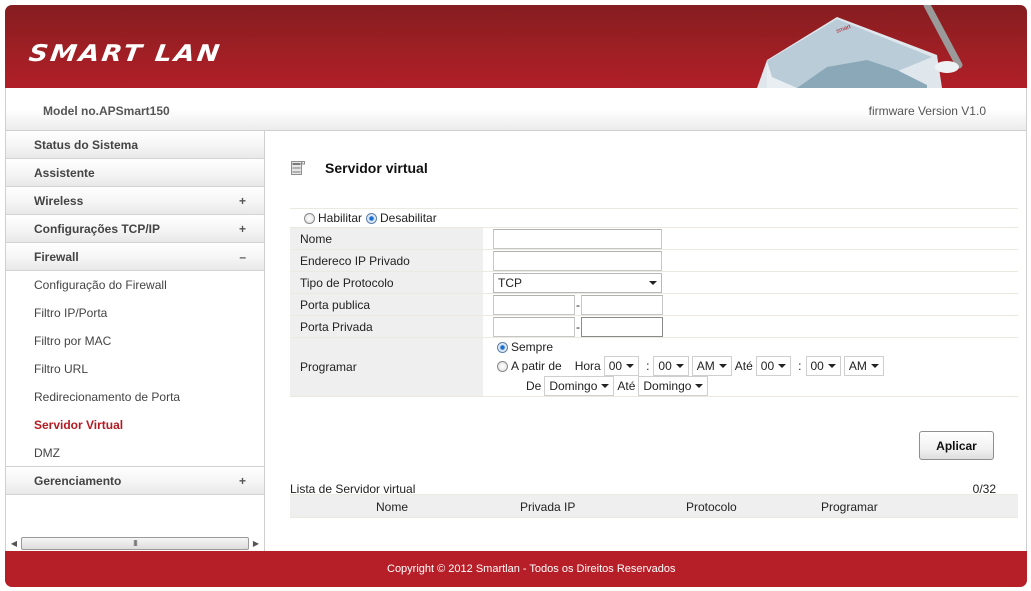 The height and width of the screenshot is (591, 1031). I want to click on time-range-radio, so click(502, 366).